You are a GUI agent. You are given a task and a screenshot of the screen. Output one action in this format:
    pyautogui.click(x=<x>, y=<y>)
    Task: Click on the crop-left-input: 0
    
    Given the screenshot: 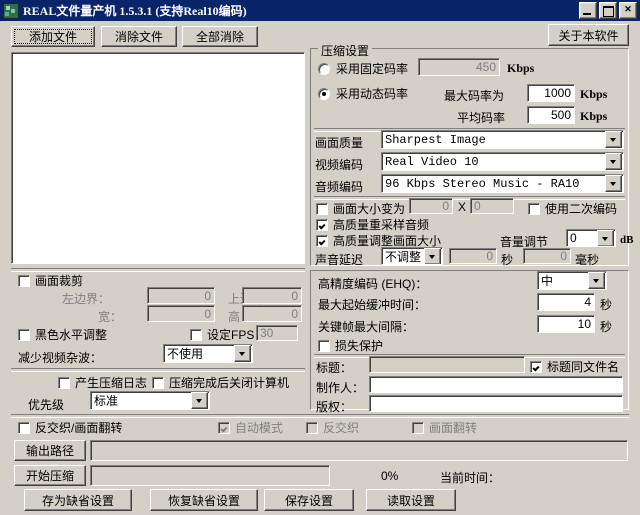 What is the action you would take?
    pyautogui.click(x=181, y=295)
    